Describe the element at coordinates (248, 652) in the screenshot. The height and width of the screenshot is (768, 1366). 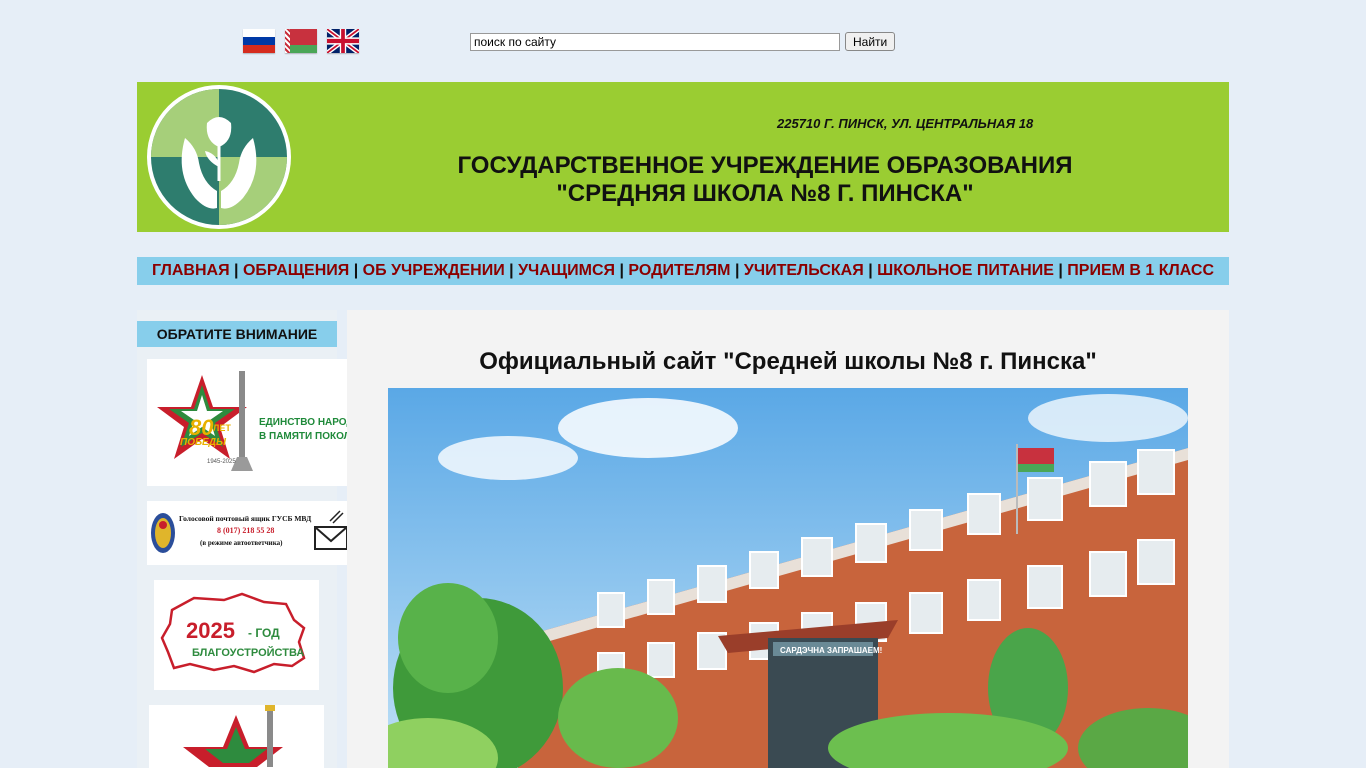
I see `year-word: БЛАГОУСТРОЙСТВА` at that location.